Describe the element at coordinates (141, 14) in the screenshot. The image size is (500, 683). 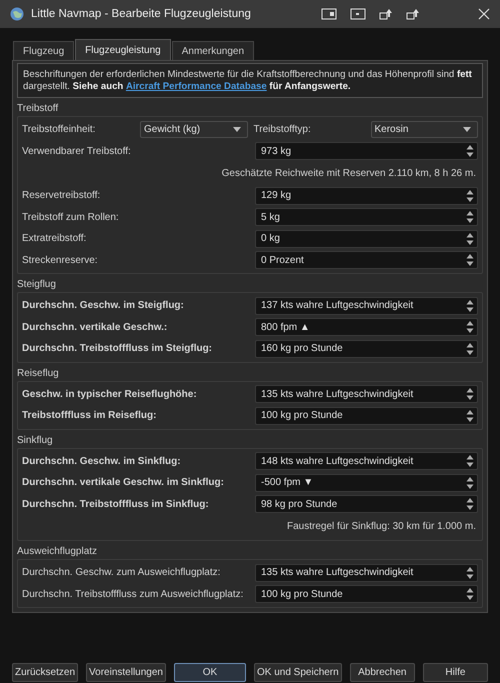
I see `window-title: Little Navmap - Bearbeite Flugzeugleistung` at that location.